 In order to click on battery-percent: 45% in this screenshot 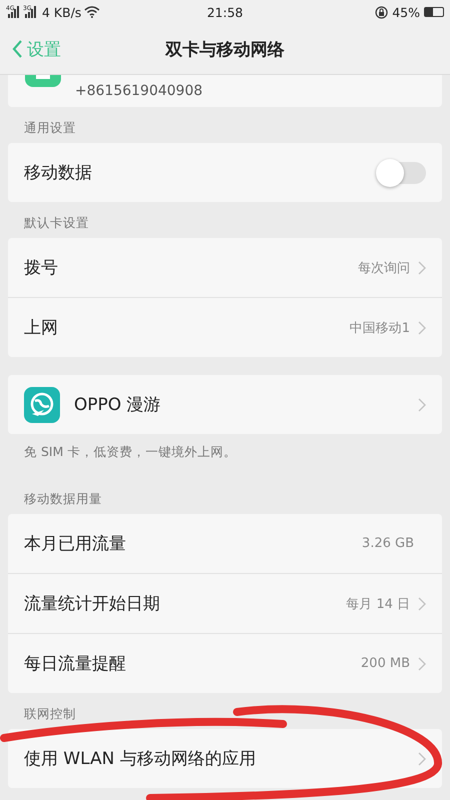, I will do `click(406, 12)`.